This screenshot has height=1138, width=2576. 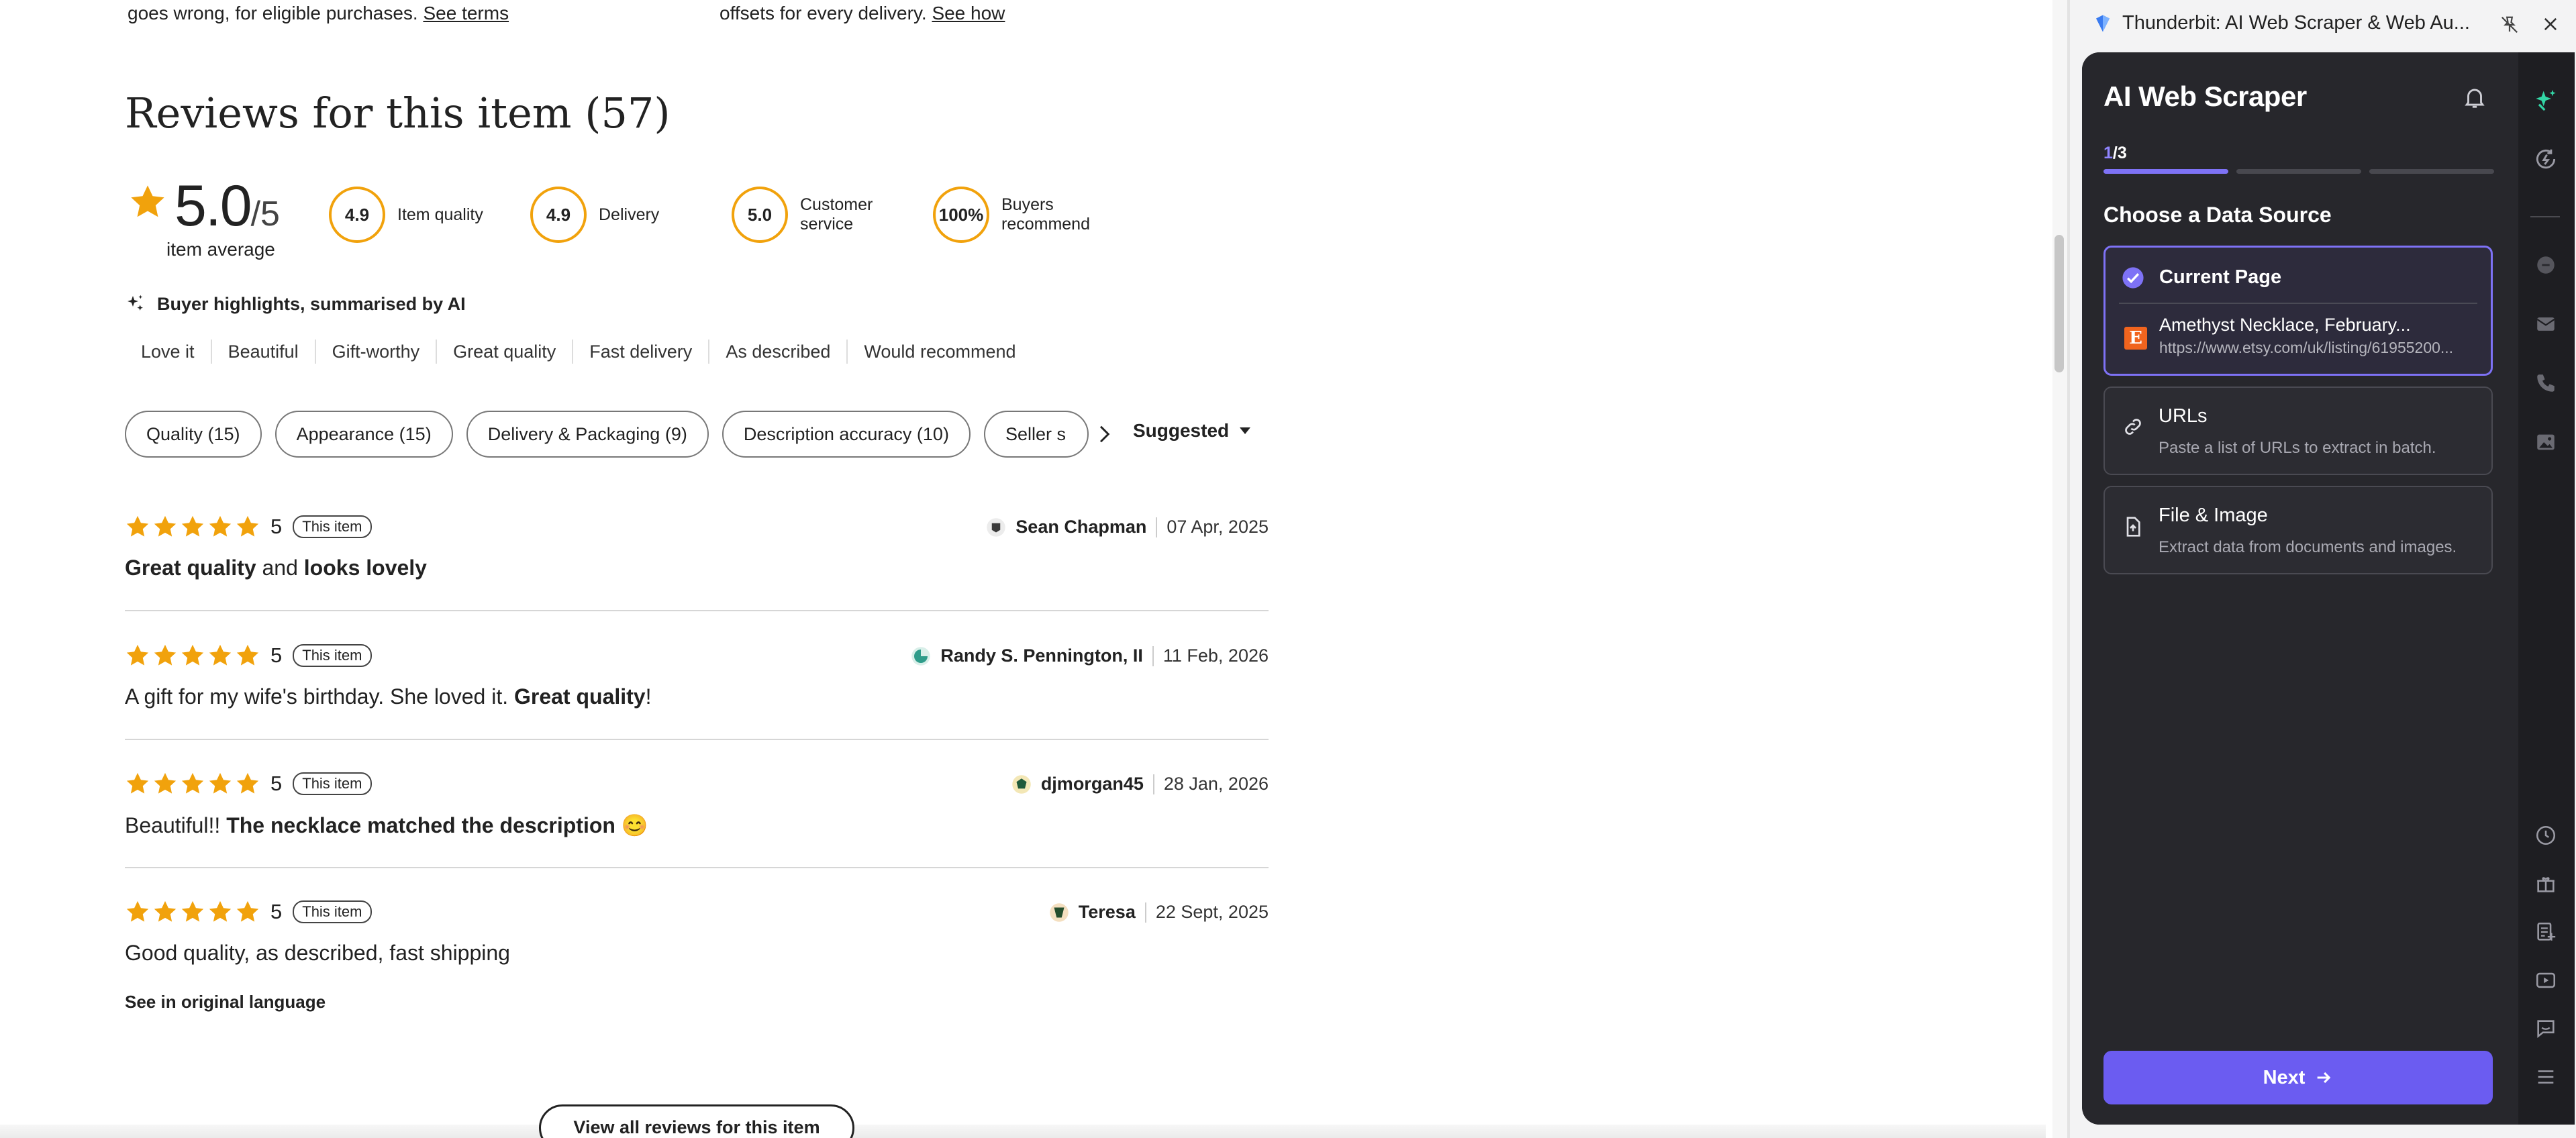 What do you see at coordinates (2546, 324) in the screenshot?
I see `rail-email-button` at bounding box center [2546, 324].